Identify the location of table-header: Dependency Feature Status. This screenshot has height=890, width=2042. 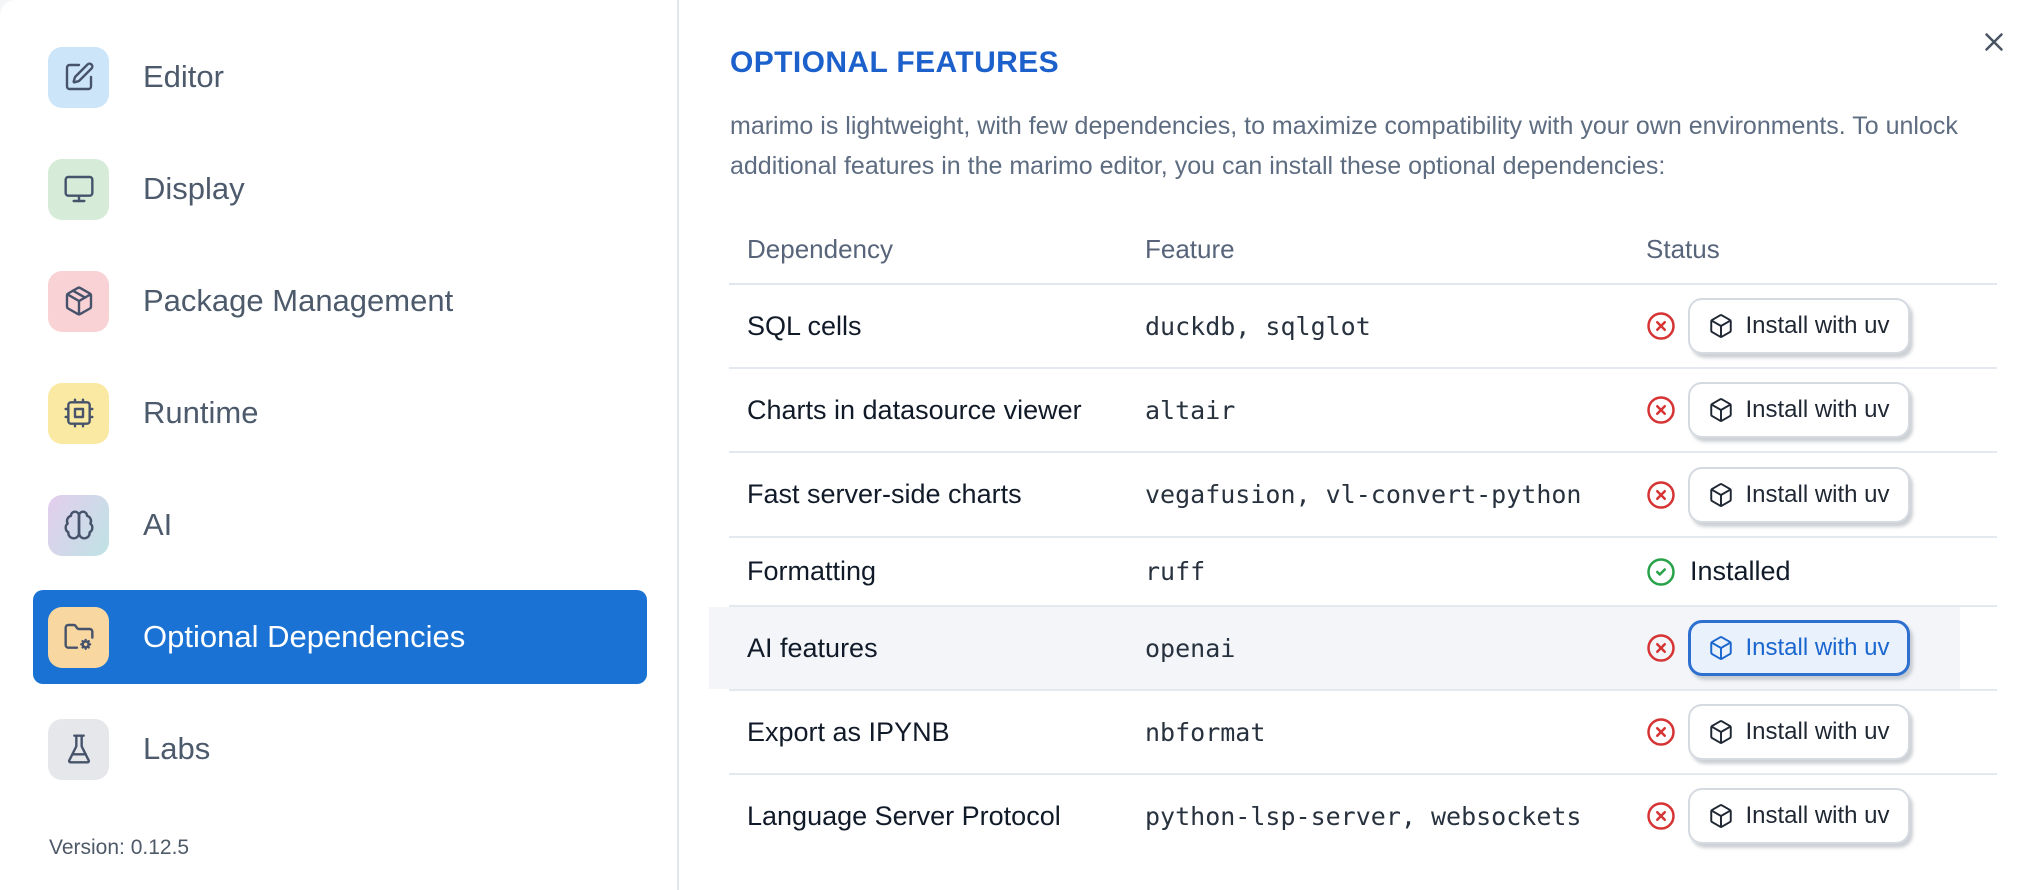
(1363, 250).